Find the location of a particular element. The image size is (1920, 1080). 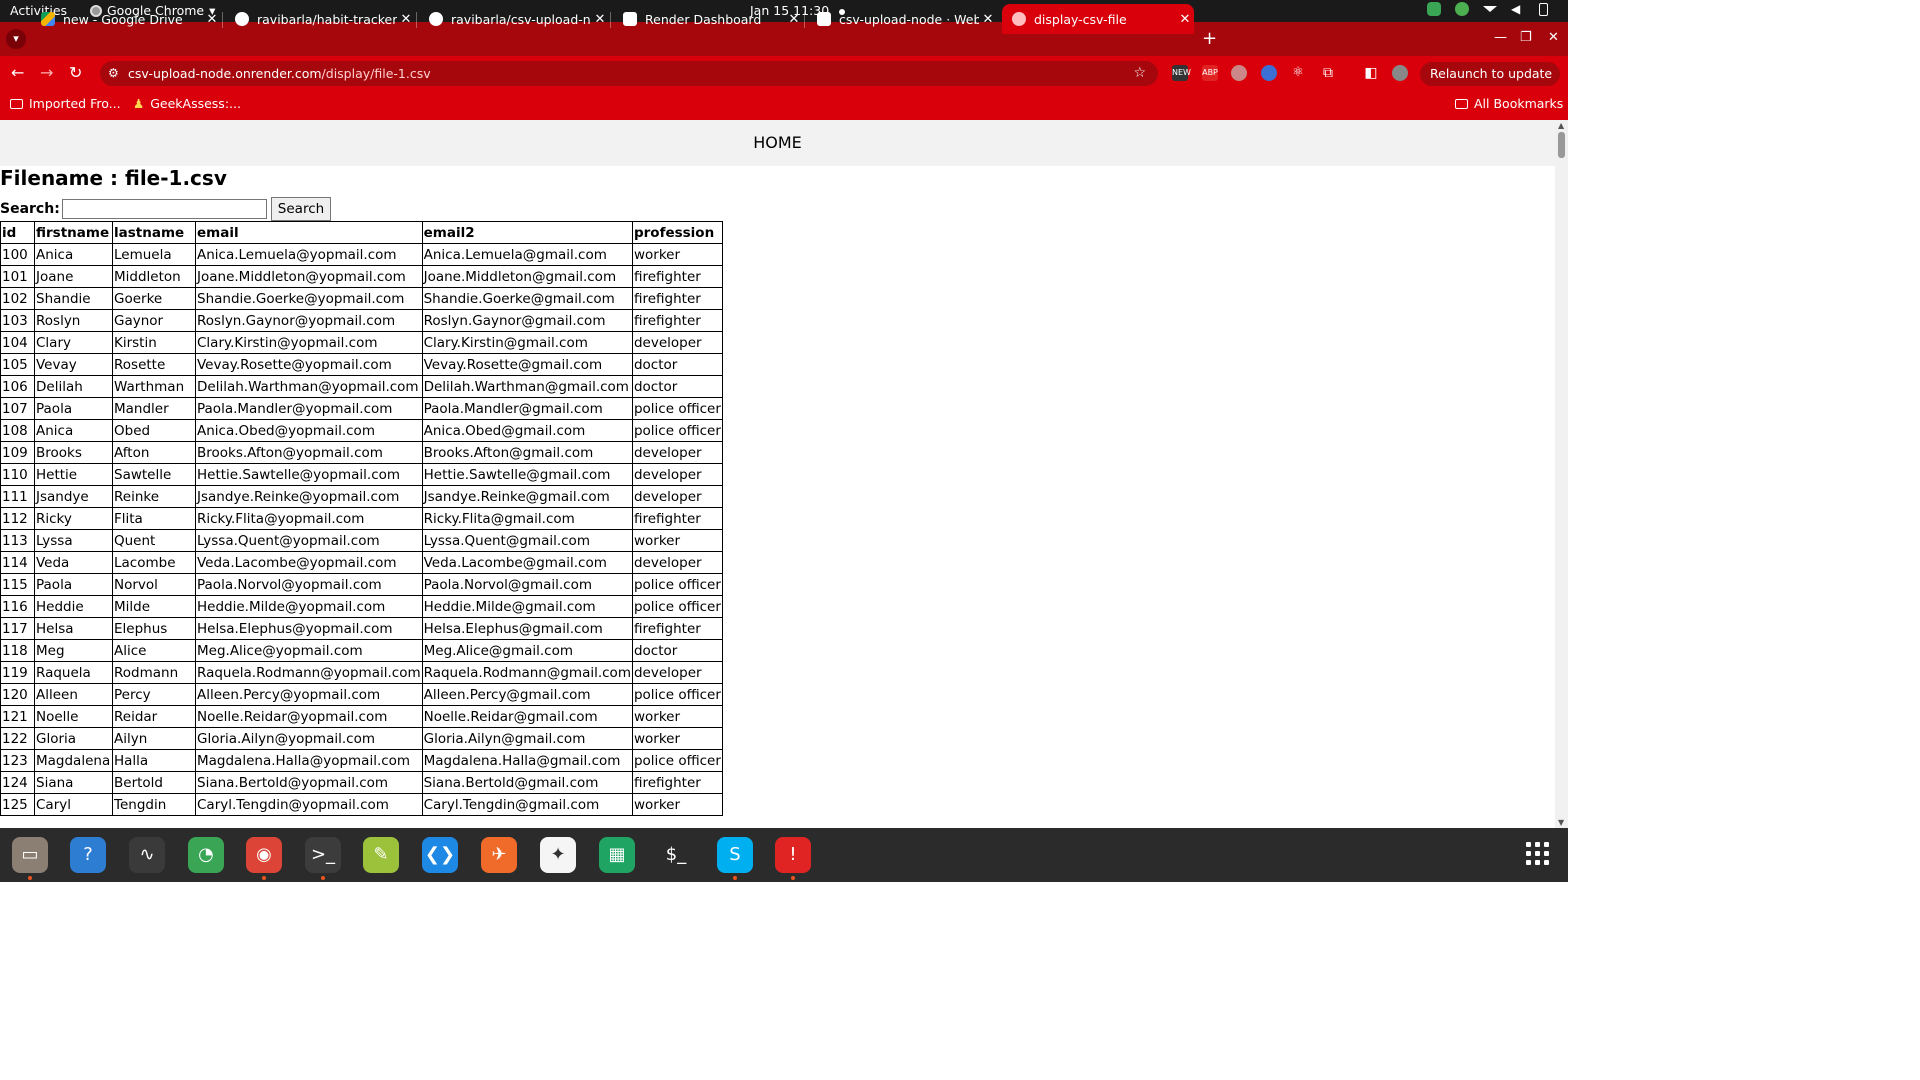

cell-id: 107 is located at coordinates (17, 408).